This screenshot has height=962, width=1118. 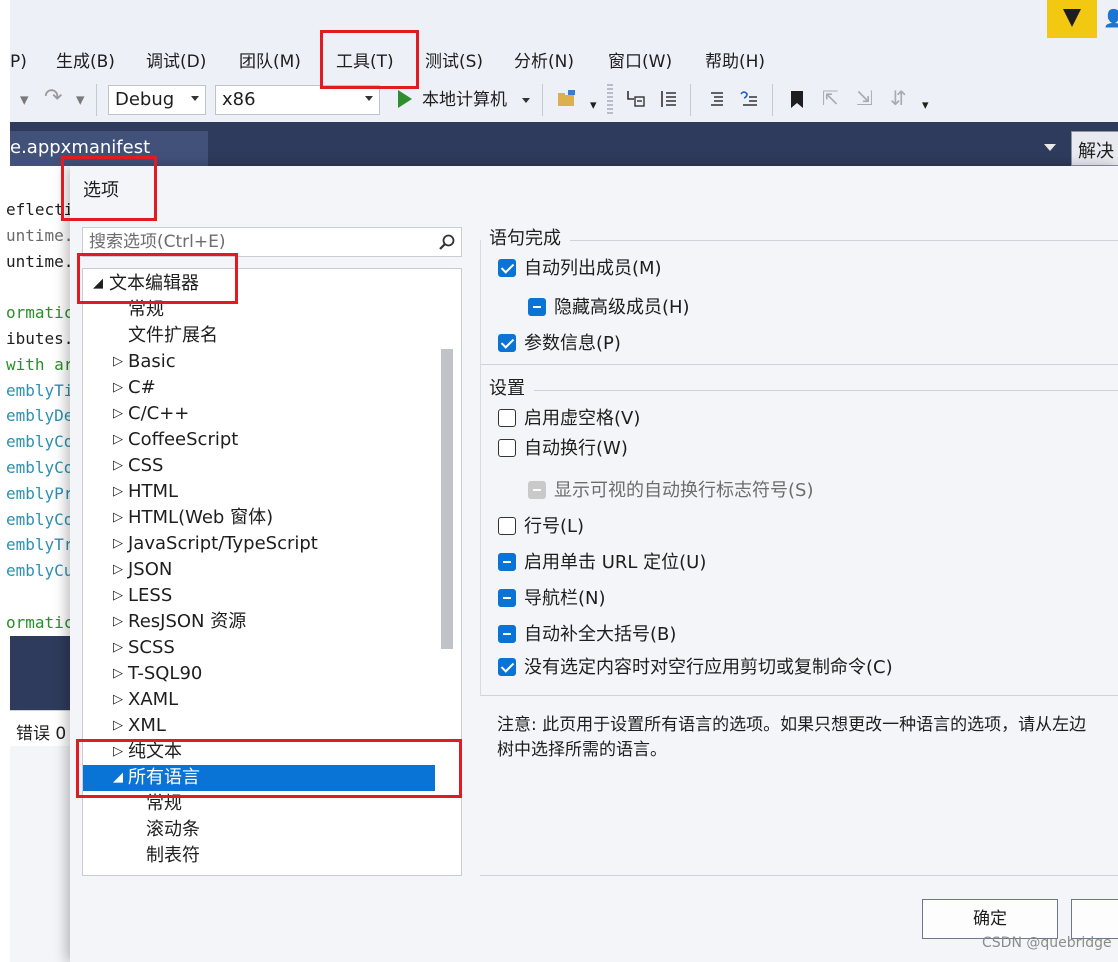 What do you see at coordinates (259, 726) in the screenshot?
I see `tree-item: ▷ XML` at bounding box center [259, 726].